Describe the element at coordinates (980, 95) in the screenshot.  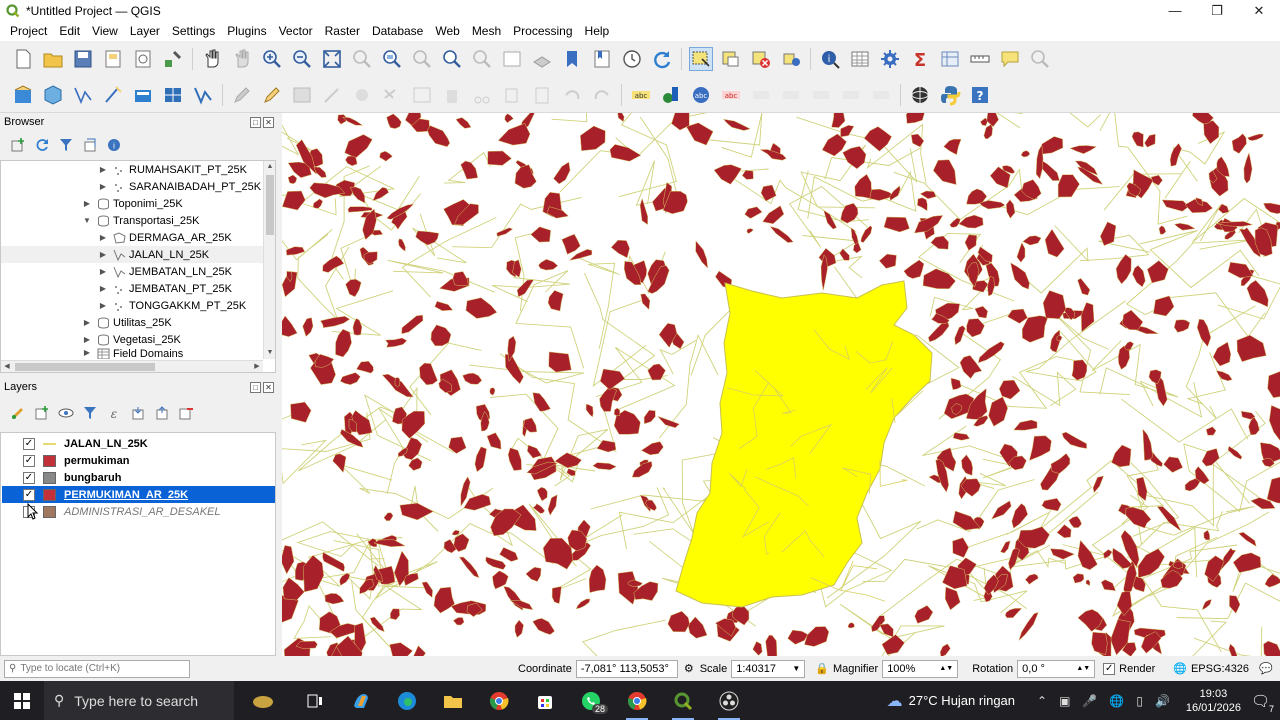
I see `help-contents-button: ?` at that location.